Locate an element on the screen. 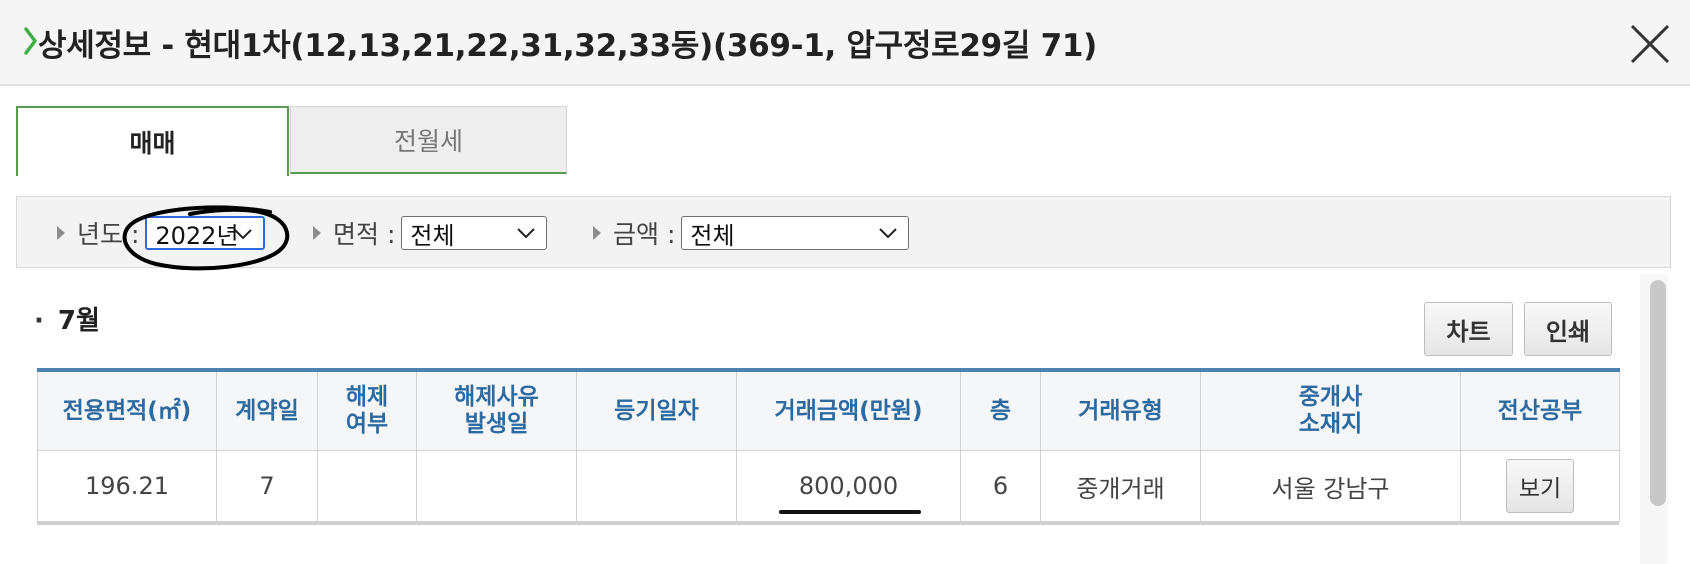 The height and width of the screenshot is (564, 1690). price-select: 전체 is located at coordinates (795, 233).